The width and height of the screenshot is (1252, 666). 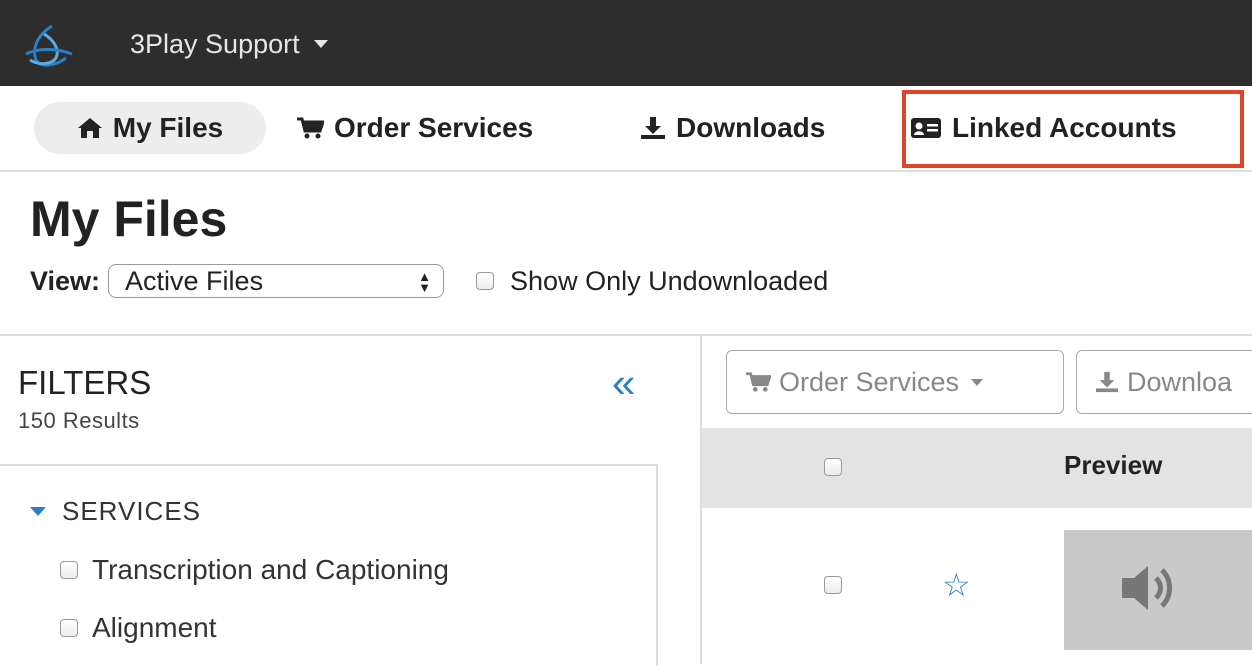 What do you see at coordinates (833, 467) in the screenshot?
I see `select-all-checkbox` at bounding box center [833, 467].